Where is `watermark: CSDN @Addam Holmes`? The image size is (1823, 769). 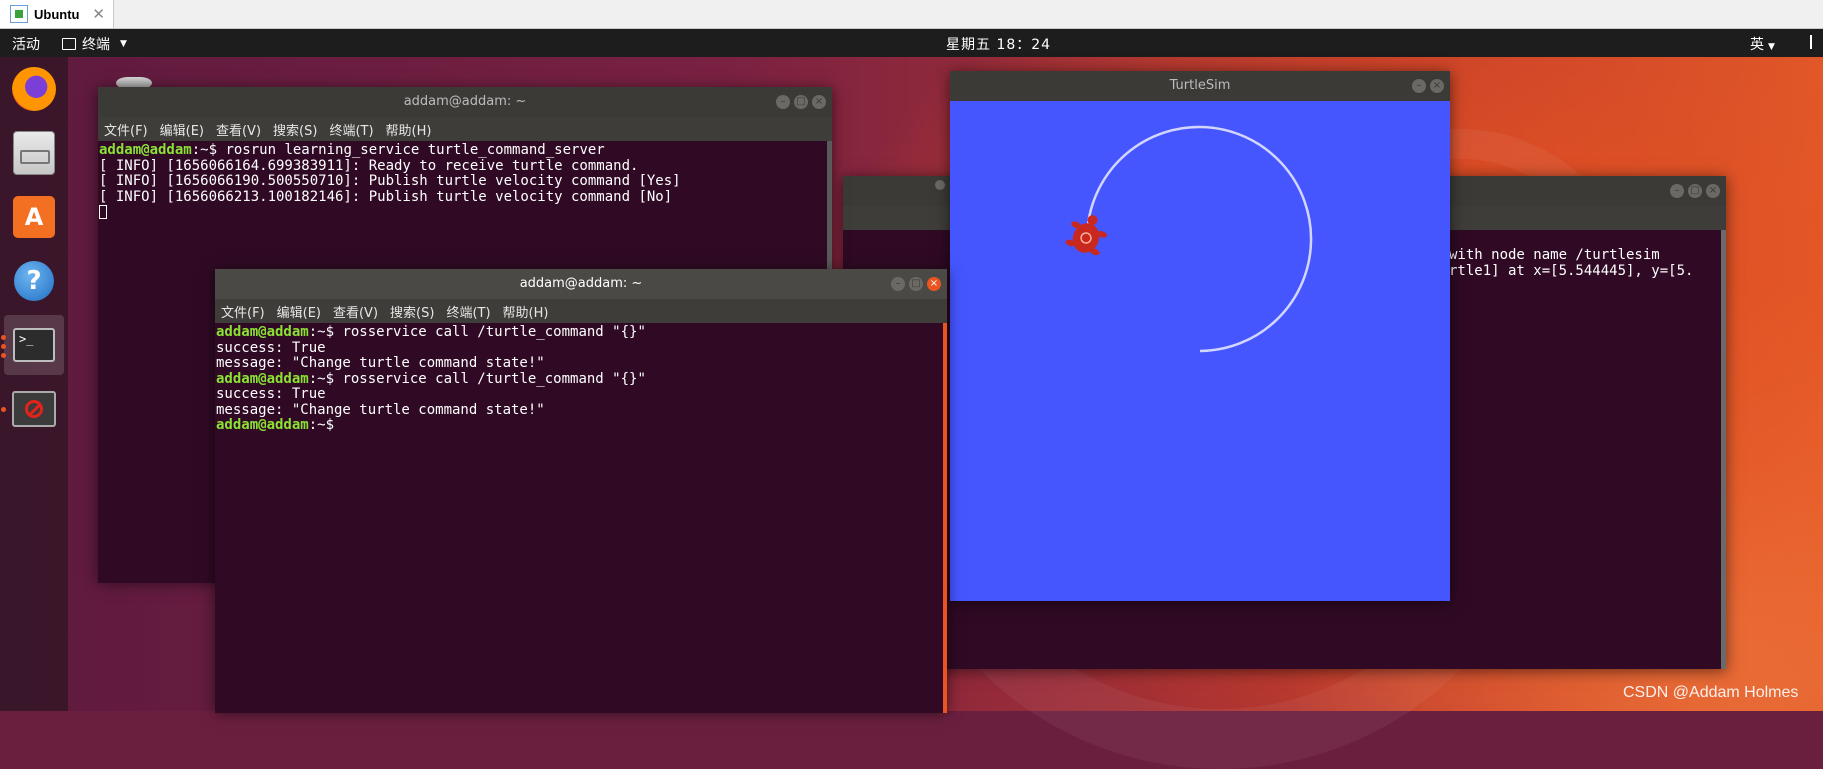
watermark: CSDN @Addam Holmes is located at coordinates (1711, 692).